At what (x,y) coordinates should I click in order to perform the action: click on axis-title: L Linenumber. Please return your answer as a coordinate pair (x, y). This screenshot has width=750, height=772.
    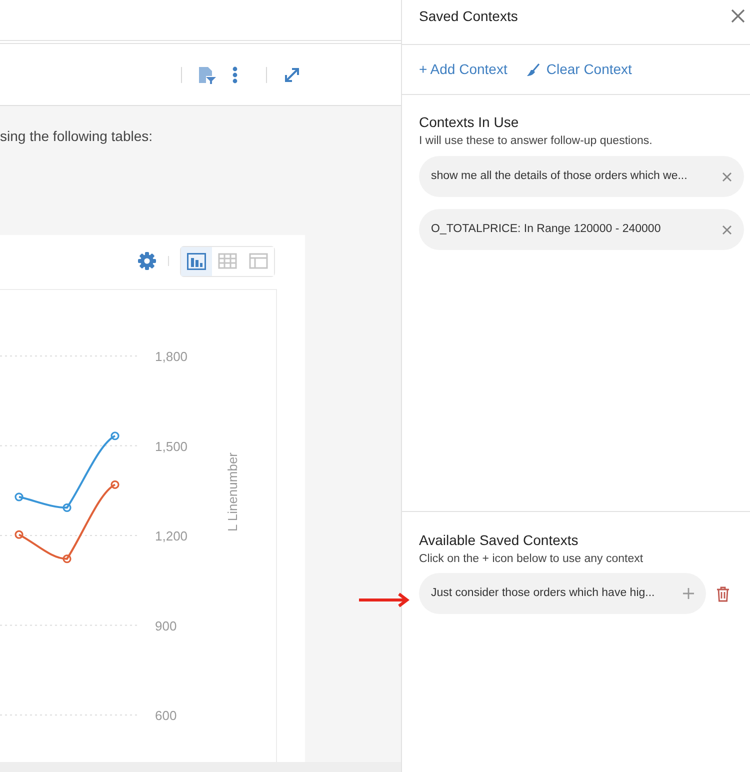
    Looking at the image, I should click on (232, 492).